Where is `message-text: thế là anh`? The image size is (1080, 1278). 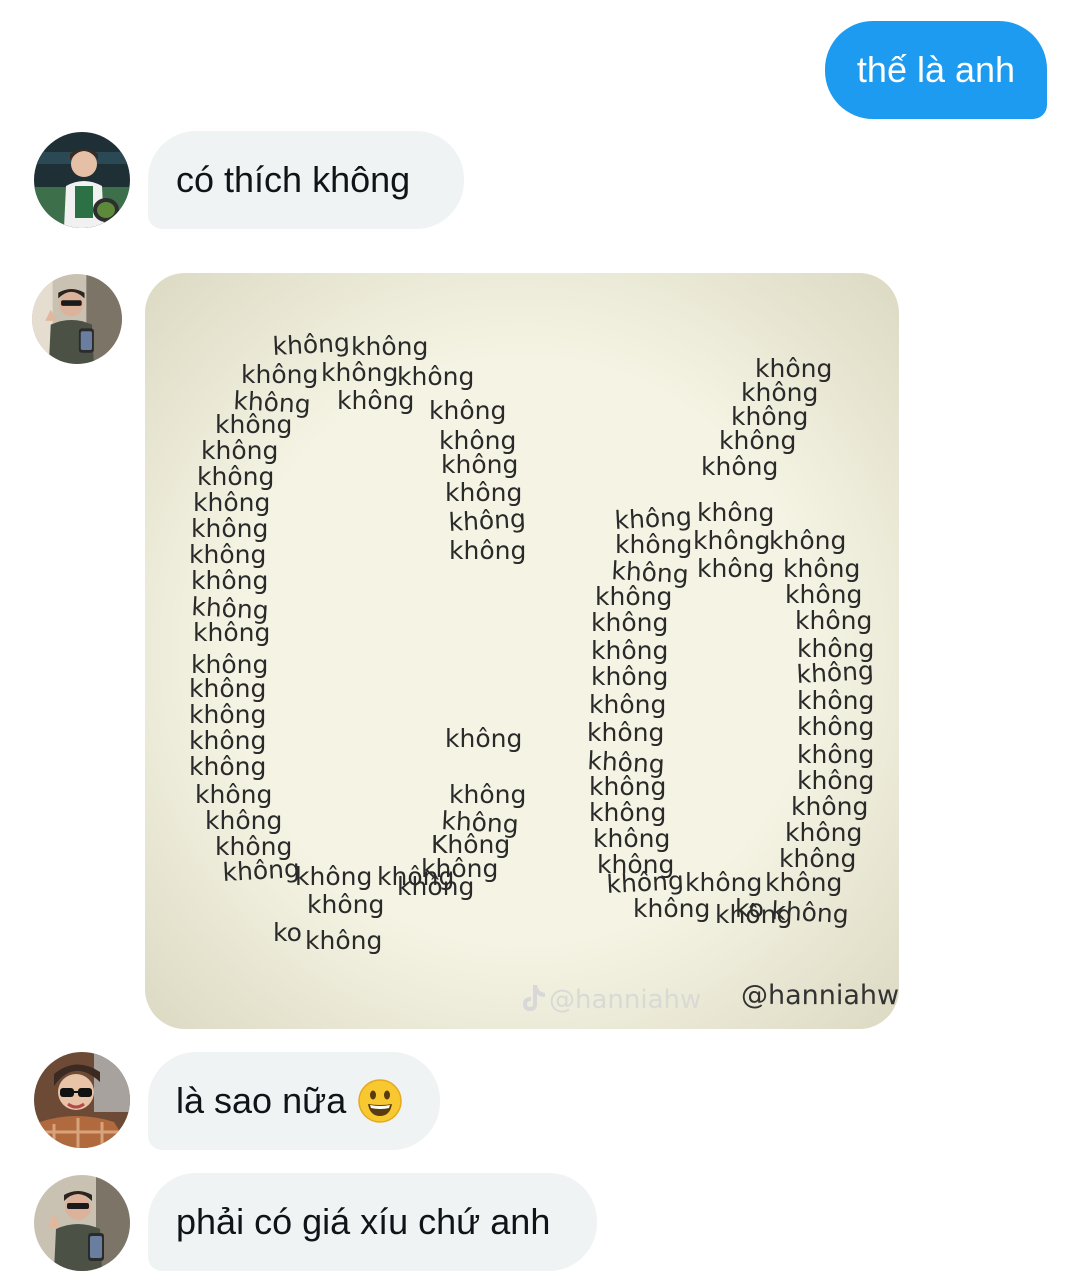 message-text: thế là anh is located at coordinates (936, 69).